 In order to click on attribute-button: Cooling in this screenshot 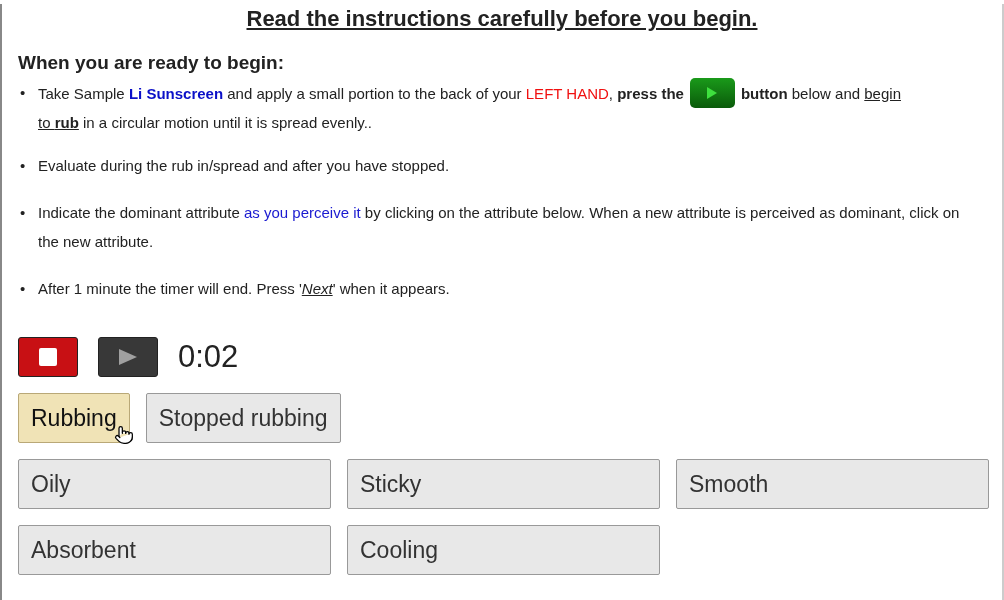, I will do `click(503, 550)`.